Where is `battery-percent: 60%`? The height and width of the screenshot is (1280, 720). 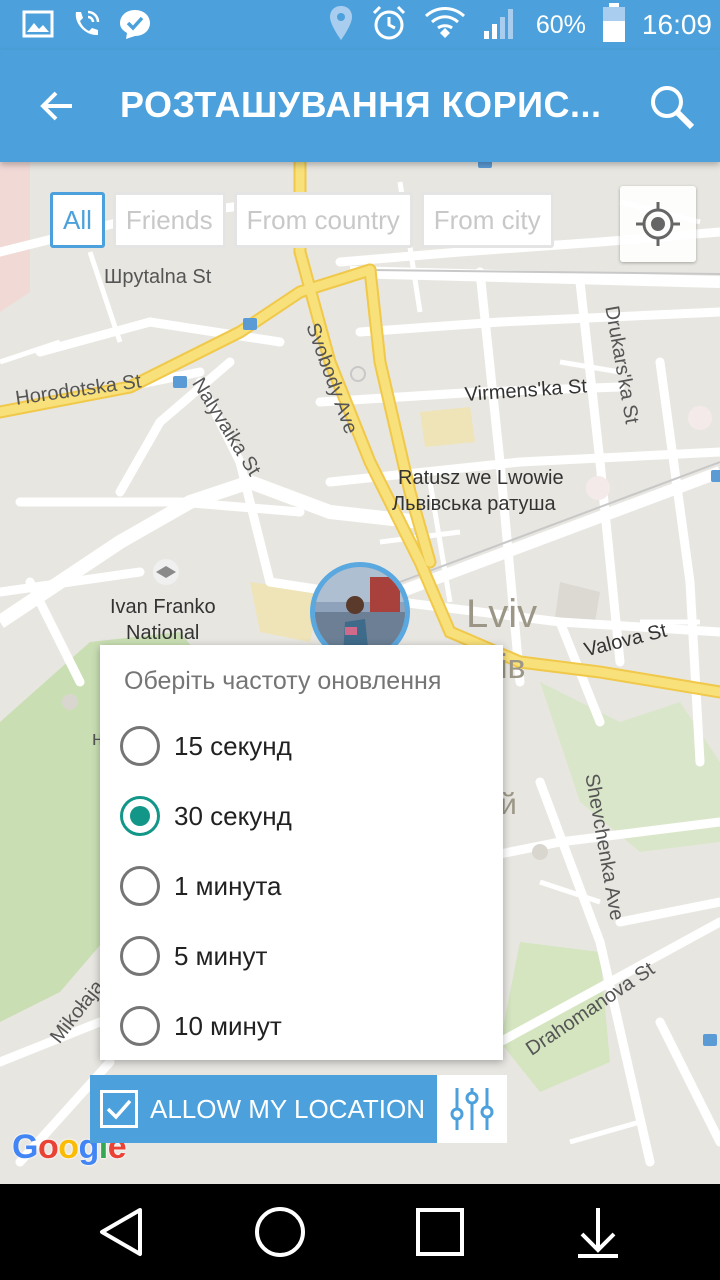
battery-percent: 60% is located at coordinates (560, 24).